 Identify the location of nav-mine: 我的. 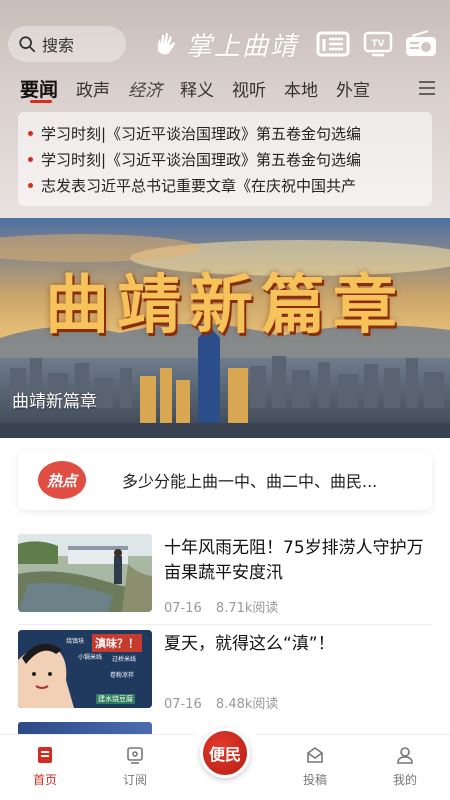
(405, 766).